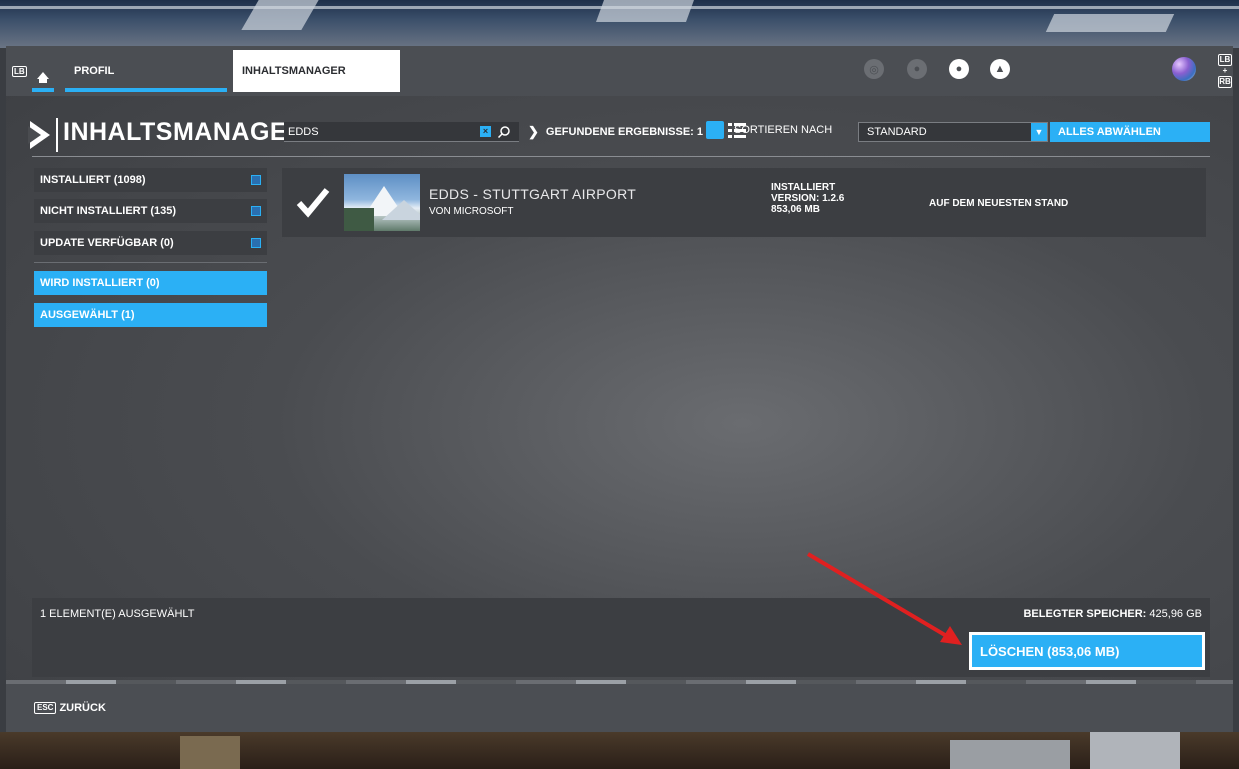  What do you see at coordinates (999, 203) in the screenshot?
I see `item-update-status: AUF DEM NEUESTEN STAND` at bounding box center [999, 203].